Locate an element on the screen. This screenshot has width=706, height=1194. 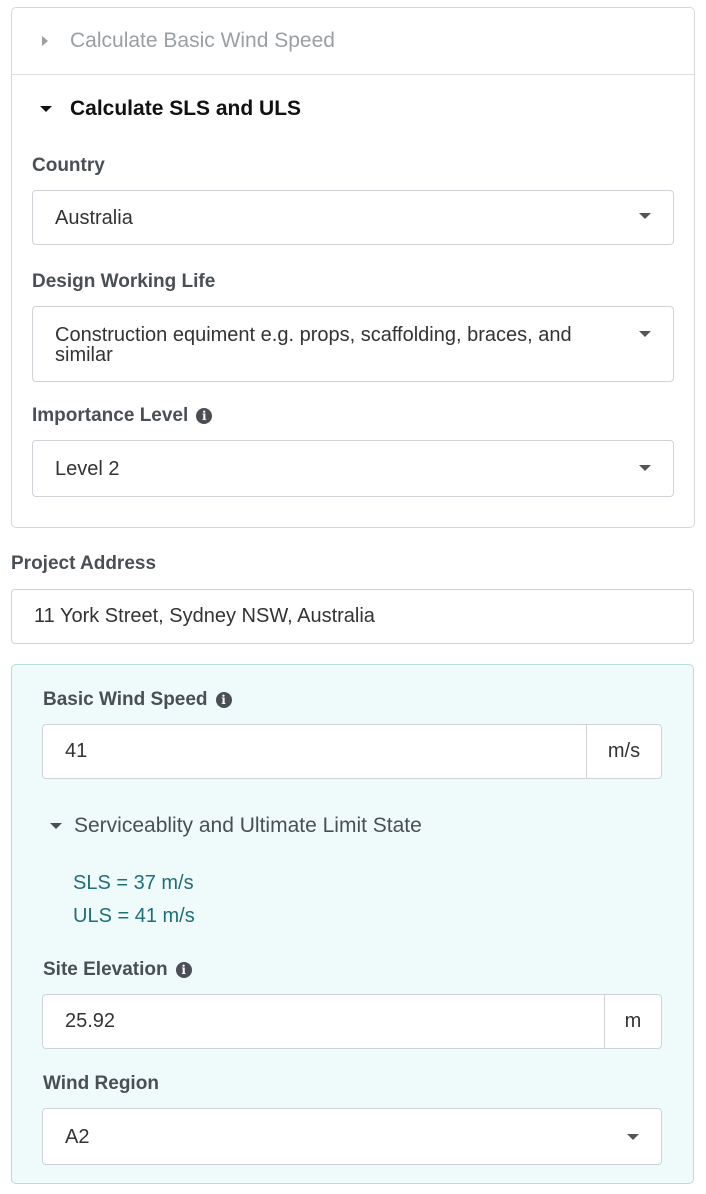
site-elevation-label: Site Elevation i is located at coordinates (117, 970).